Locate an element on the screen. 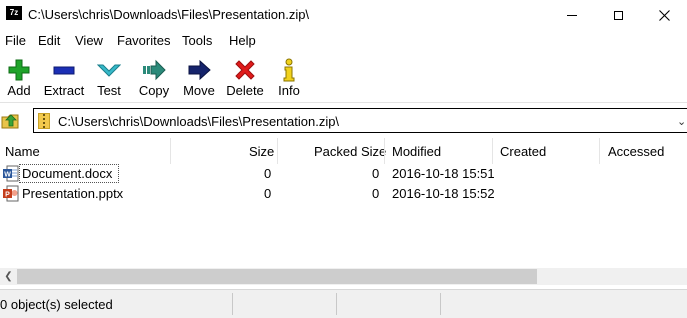 The height and width of the screenshot is (318, 687). info-icon is located at coordinates (289, 70).